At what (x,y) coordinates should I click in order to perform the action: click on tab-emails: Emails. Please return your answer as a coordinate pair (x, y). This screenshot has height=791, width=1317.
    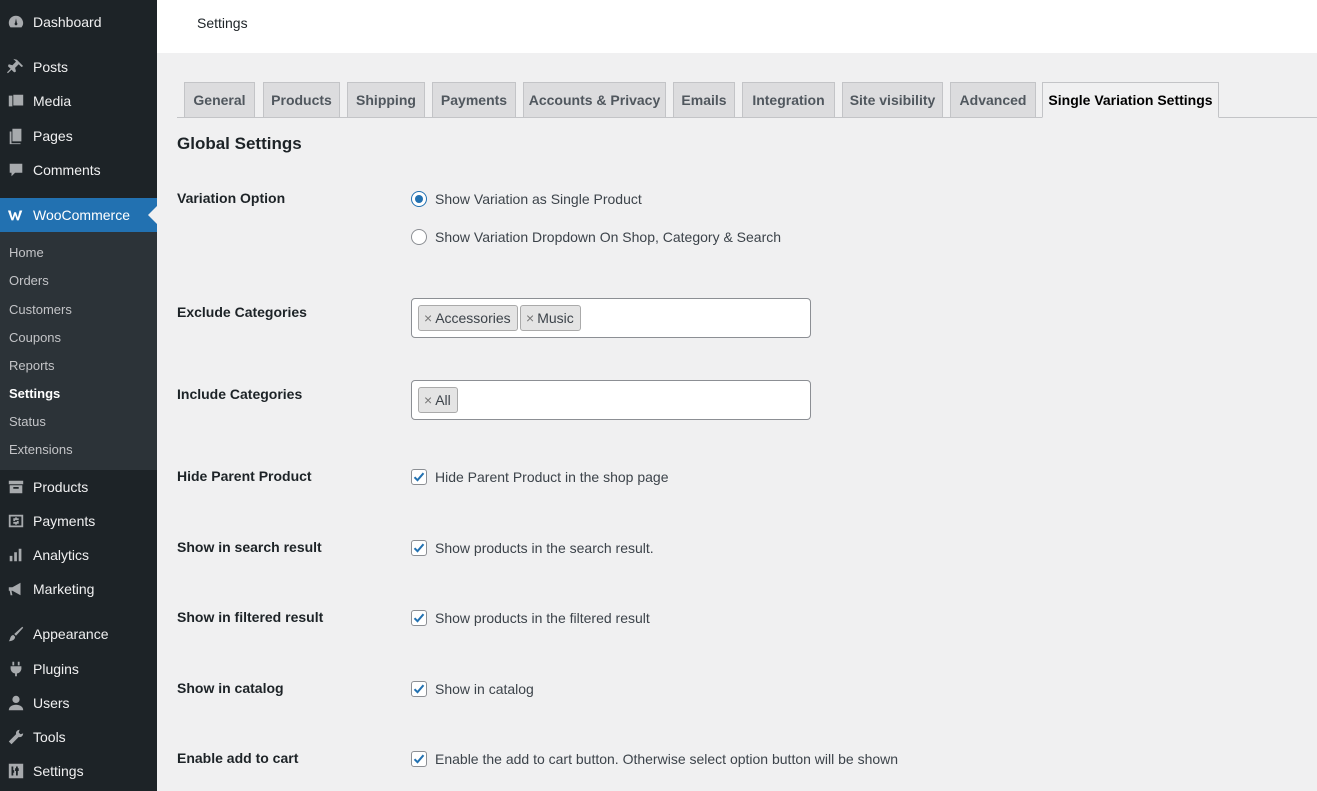
    Looking at the image, I should click on (704, 99).